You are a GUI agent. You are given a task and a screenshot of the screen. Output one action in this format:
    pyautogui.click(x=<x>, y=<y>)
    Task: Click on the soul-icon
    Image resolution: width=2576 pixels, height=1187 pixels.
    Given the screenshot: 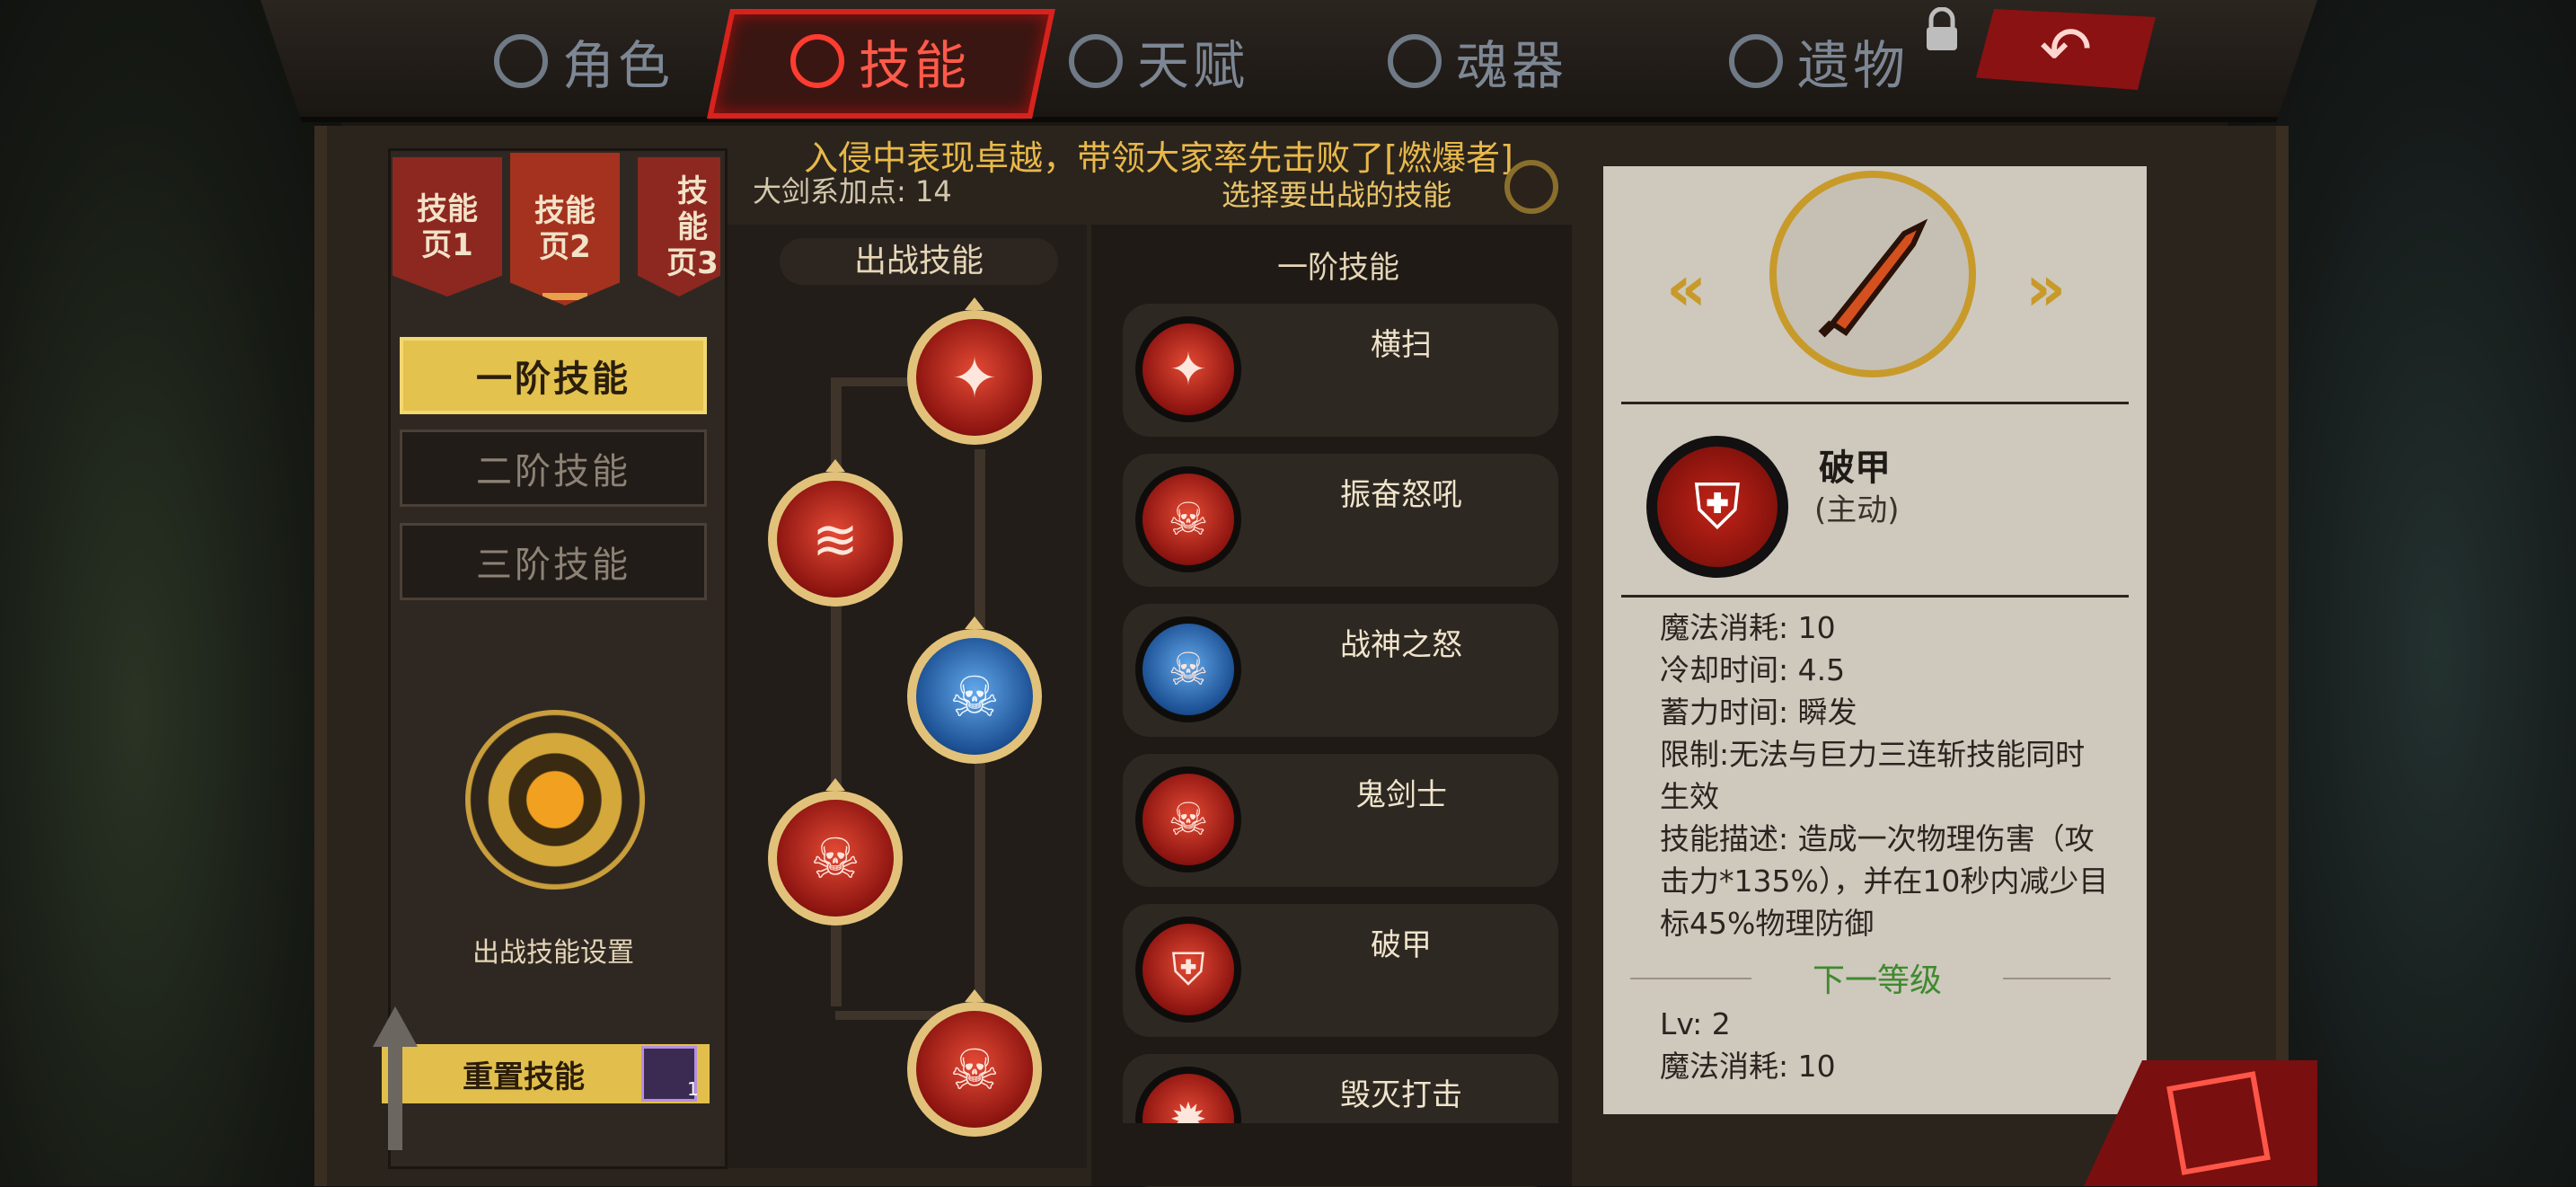 What is the action you would take?
    pyautogui.click(x=1415, y=61)
    